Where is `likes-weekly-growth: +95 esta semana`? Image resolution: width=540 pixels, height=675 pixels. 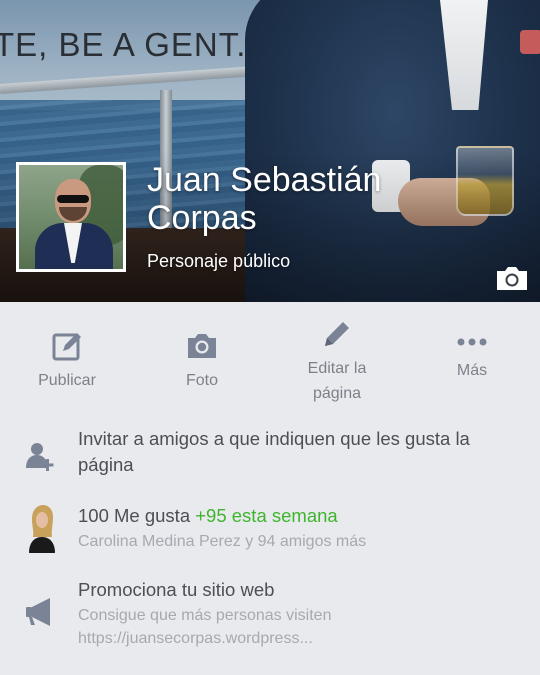 likes-weekly-growth: +95 esta semana is located at coordinates (266, 515).